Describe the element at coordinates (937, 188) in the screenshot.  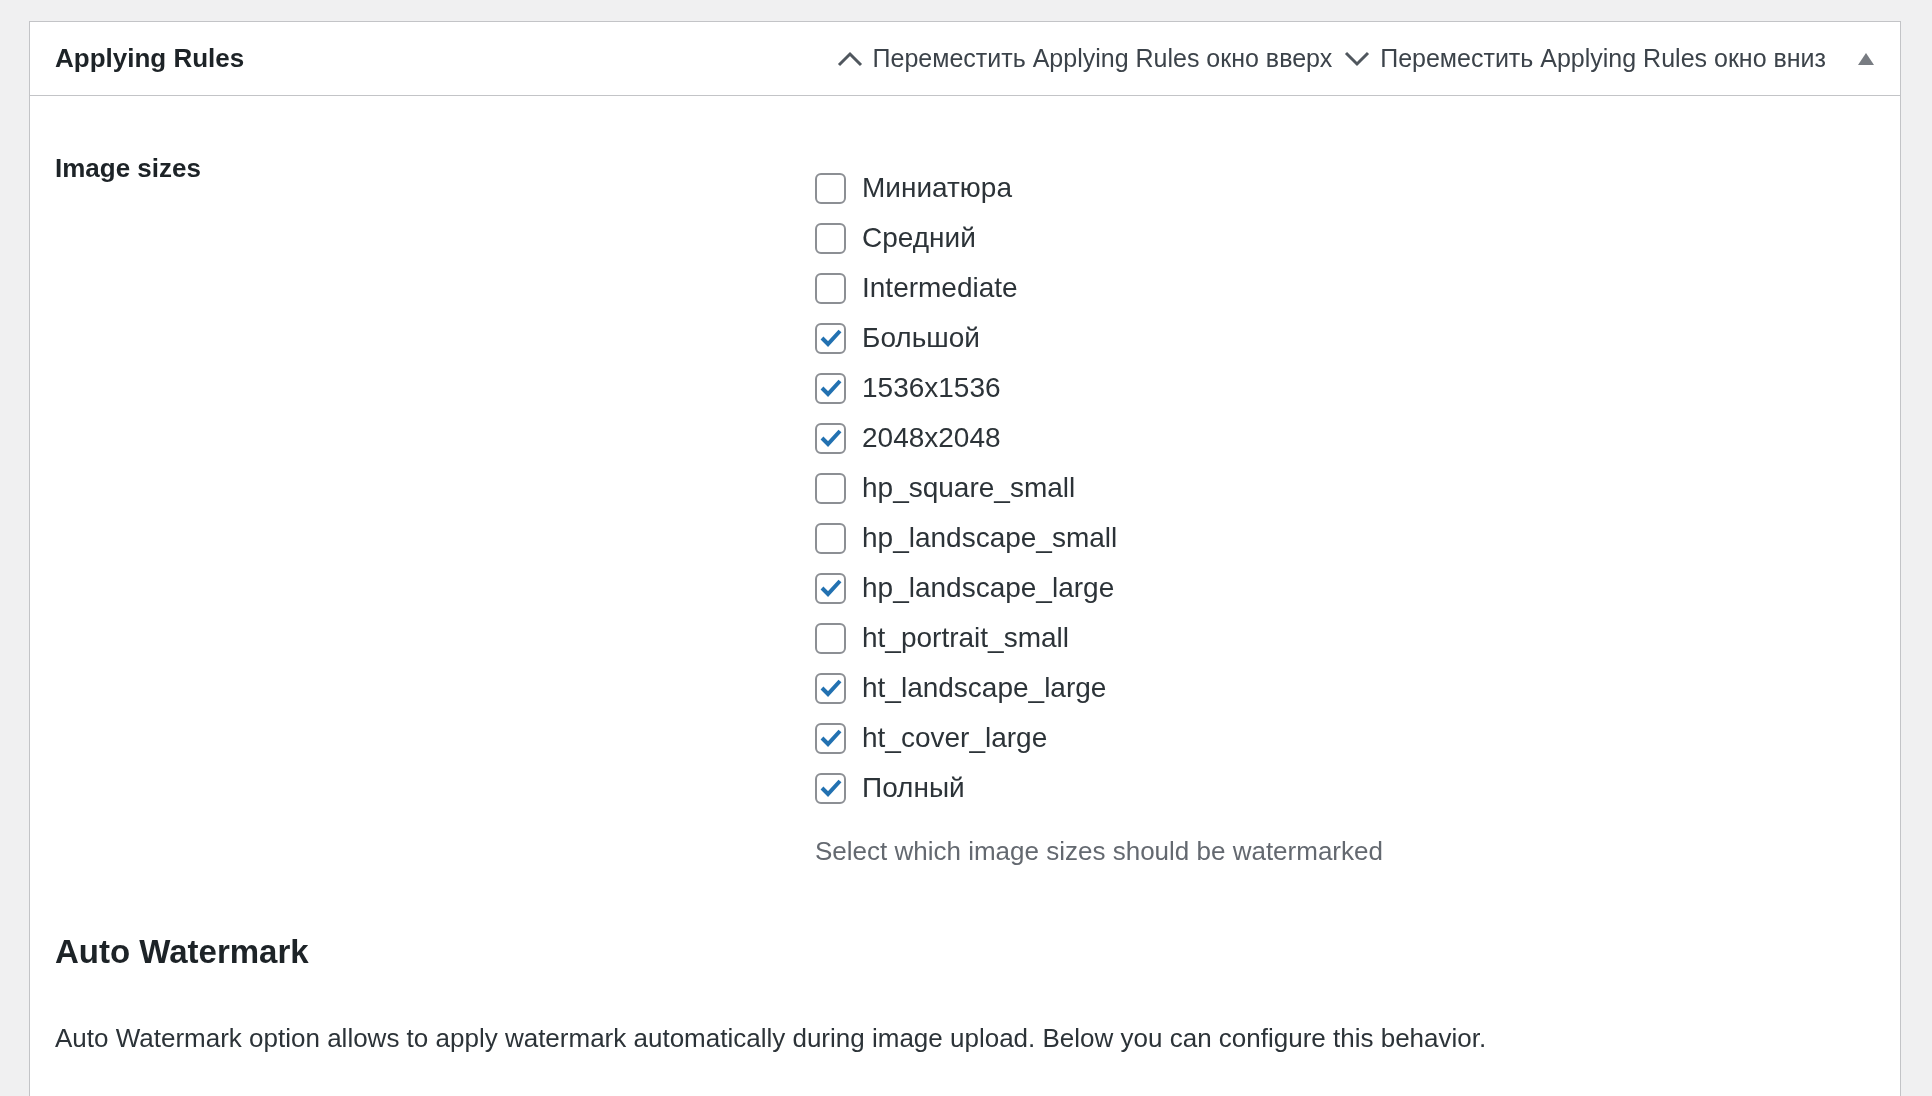
I see `checkbox-label: Миниатюра` at that location.